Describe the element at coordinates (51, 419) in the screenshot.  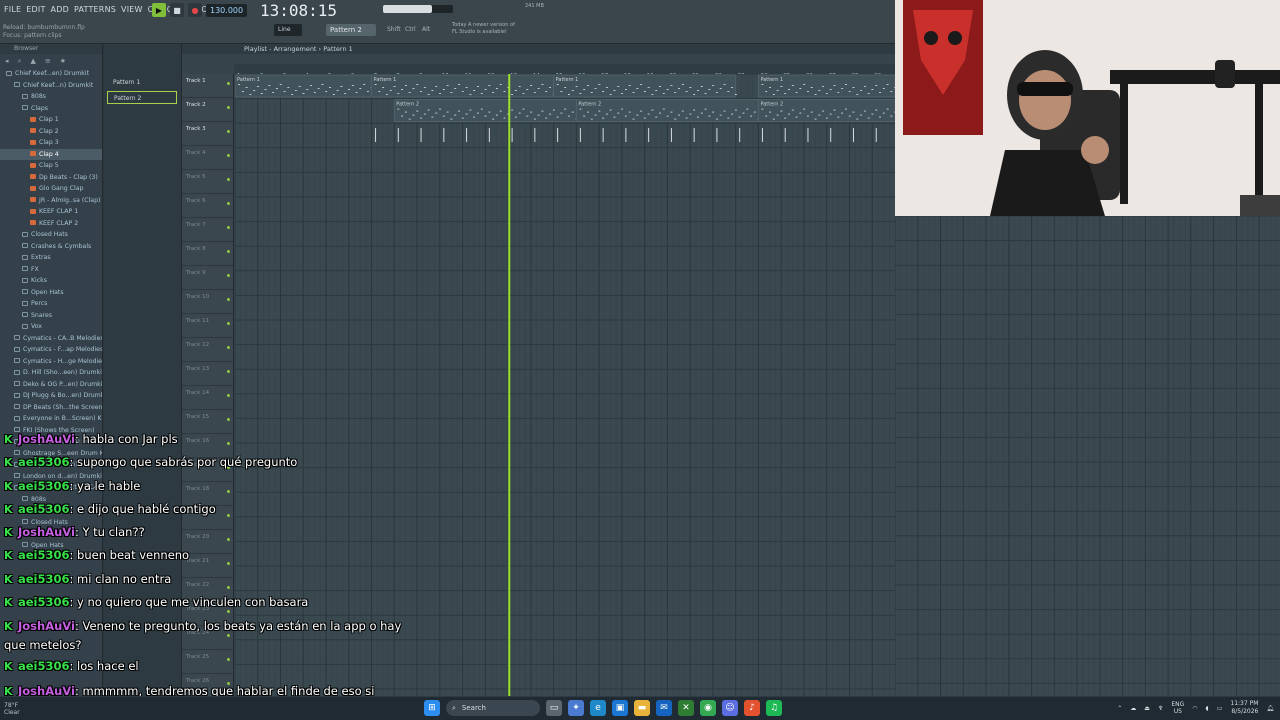
I see `browser-folder-item: Everyone in B...Screen) Kit` at that location.